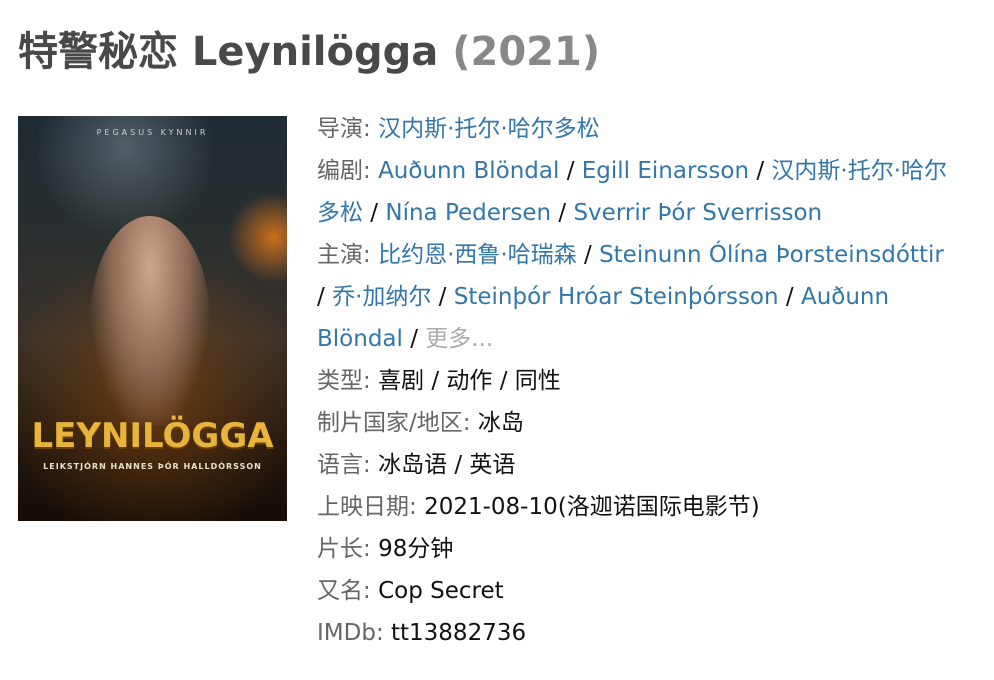 This screenshot has height=680, width=994. What do you see at coordinates (859, 171) in the screenshot?
I see `writer-link-3: 汉内斯·托尔·哈尔` at bounding box center [859, 171].